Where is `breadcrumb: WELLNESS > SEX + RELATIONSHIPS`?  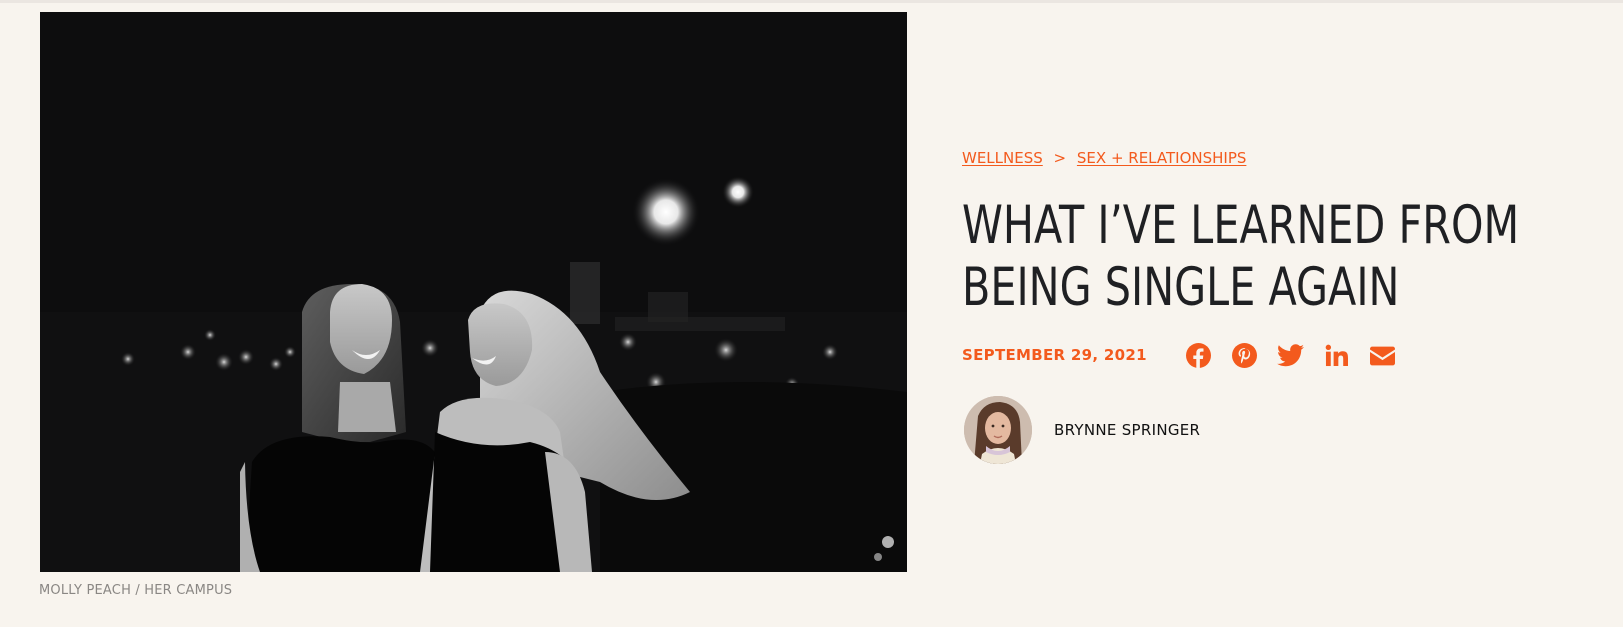
breadcrumb: WELLNESS > SEX + RELATIONSHIPS is located at coordinates (1104, 158).